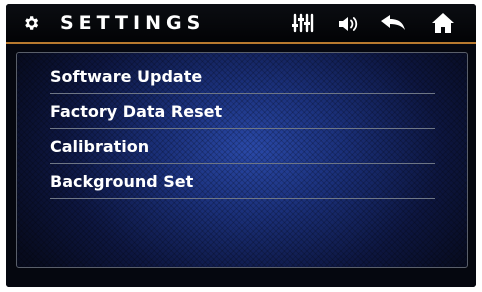 Image resolution: width=482 pixels, height=292 pixels. I want to click on menu-item-label: Software Update, so click(126, 76).